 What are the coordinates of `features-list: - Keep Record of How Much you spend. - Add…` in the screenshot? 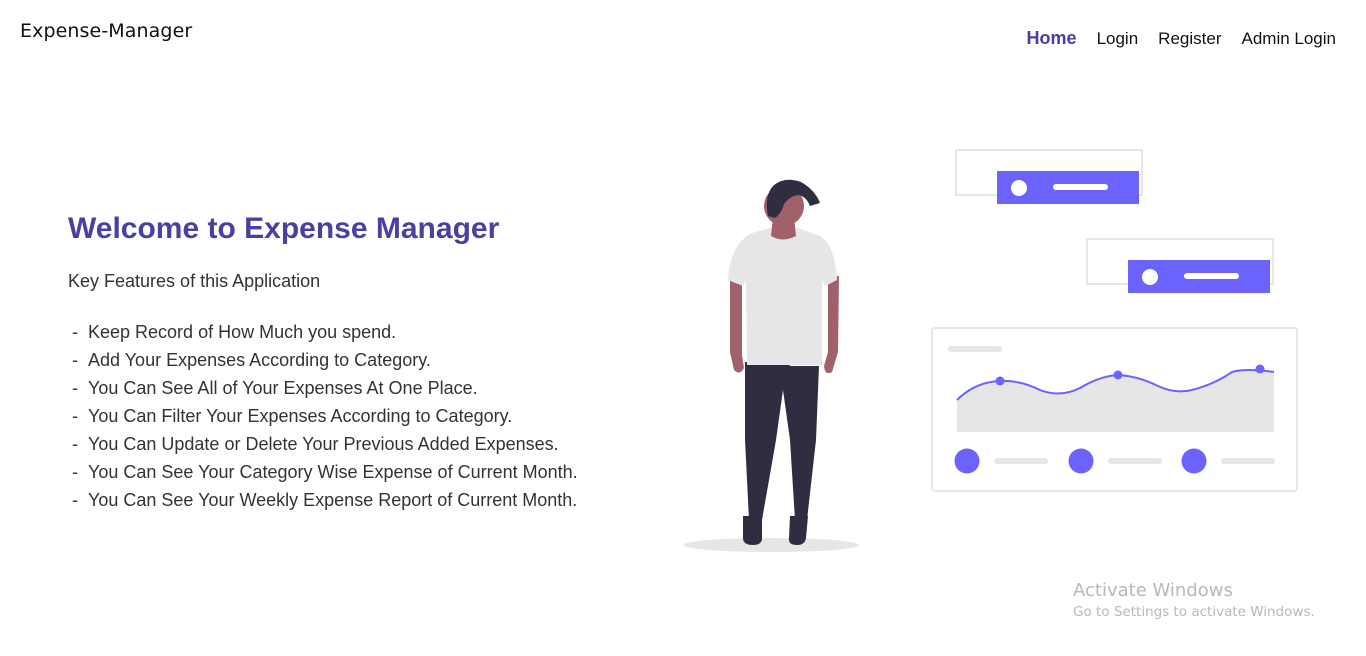 It's located at (368, 416).